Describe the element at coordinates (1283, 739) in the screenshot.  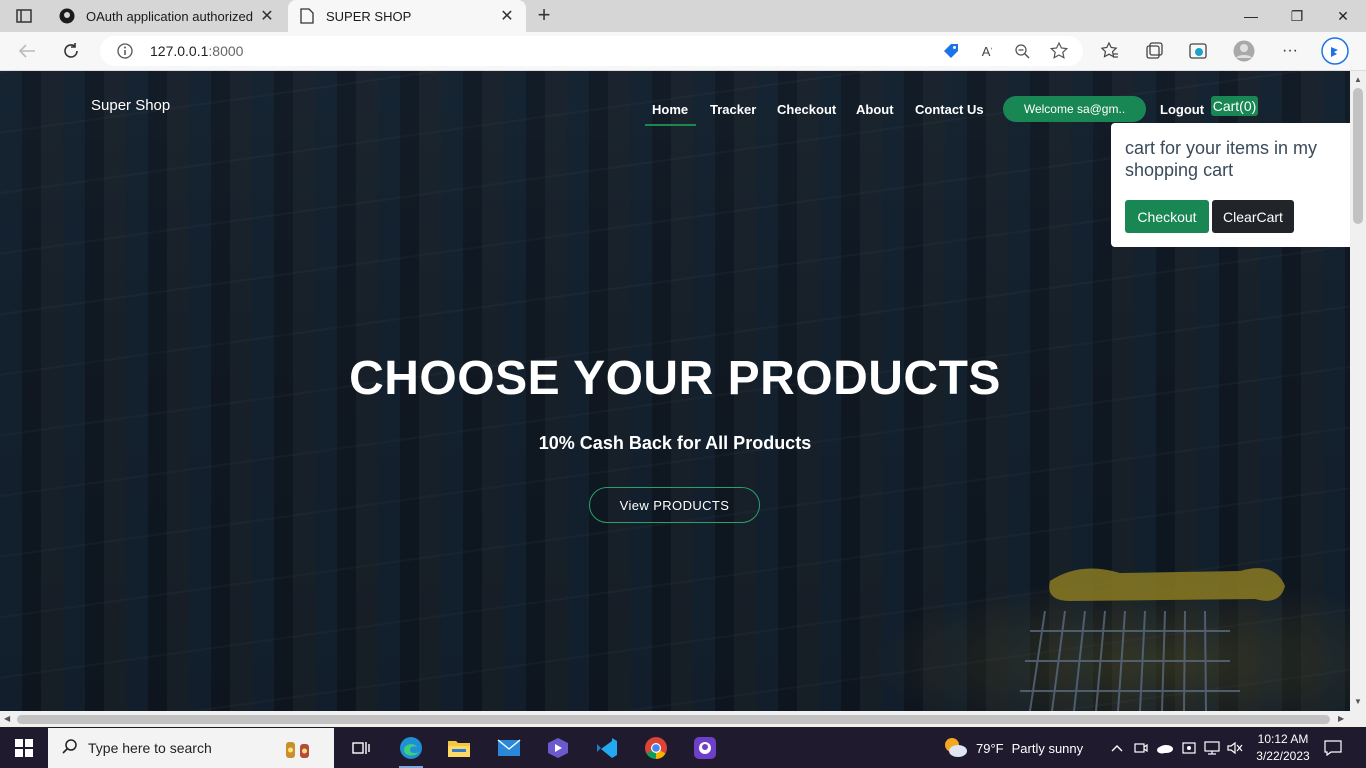
I see `clock-time: 10:12 AM` at that location.